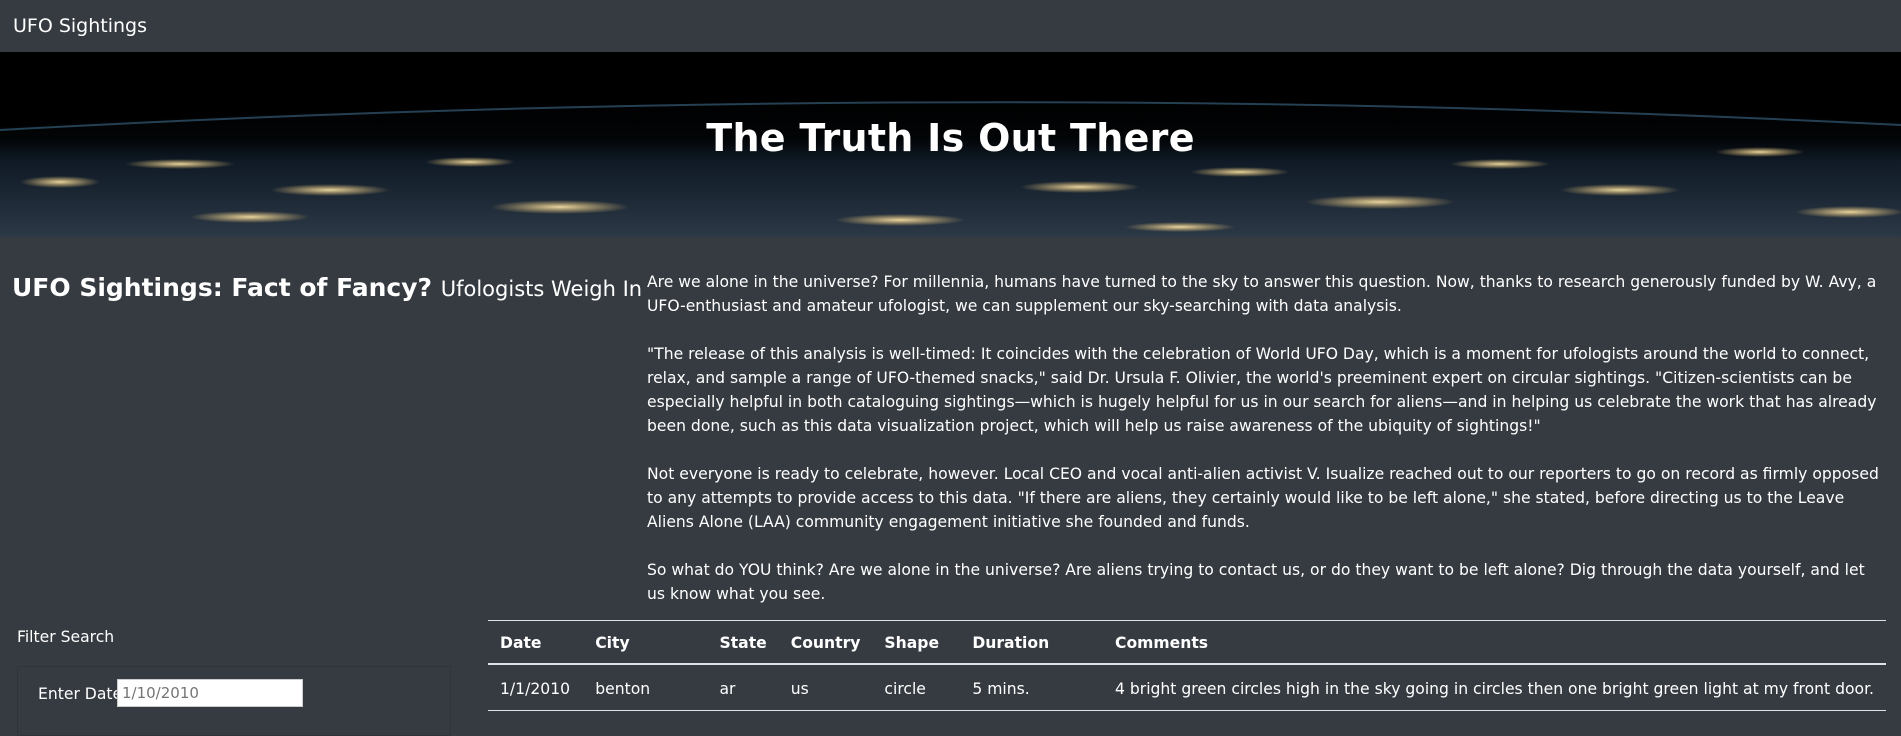 Image resolution: width=1901 pixels, height=736 pixels. Describe the element at coordinates (950, 138) in the screenshot. I see `hero-title: The Truth Is Out There` at that location.